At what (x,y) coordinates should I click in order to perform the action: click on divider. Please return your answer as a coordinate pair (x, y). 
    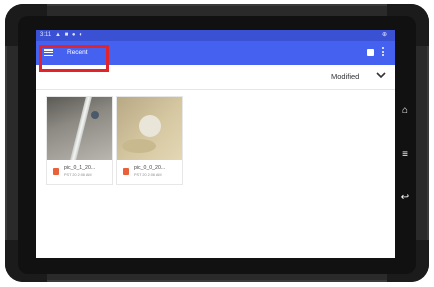
    Looking at the image, I should click on (215, 89).